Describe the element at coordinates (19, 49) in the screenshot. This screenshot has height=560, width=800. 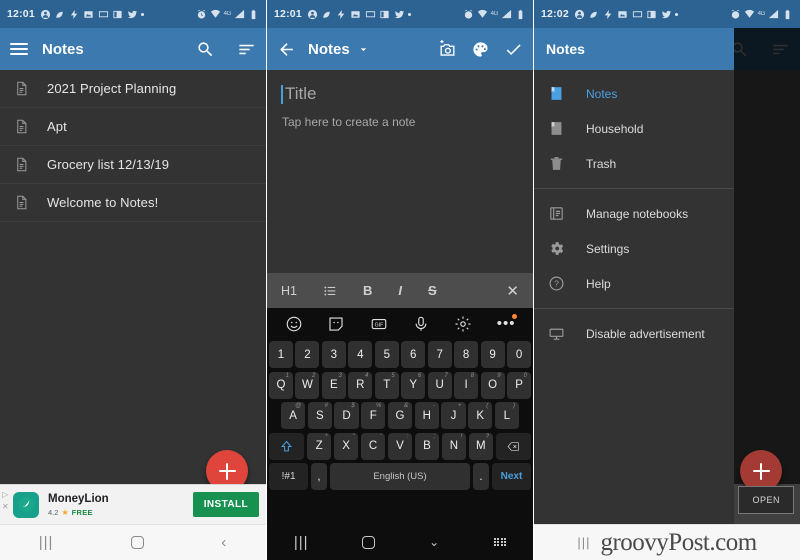
I see `hamburger-icon` at that location.